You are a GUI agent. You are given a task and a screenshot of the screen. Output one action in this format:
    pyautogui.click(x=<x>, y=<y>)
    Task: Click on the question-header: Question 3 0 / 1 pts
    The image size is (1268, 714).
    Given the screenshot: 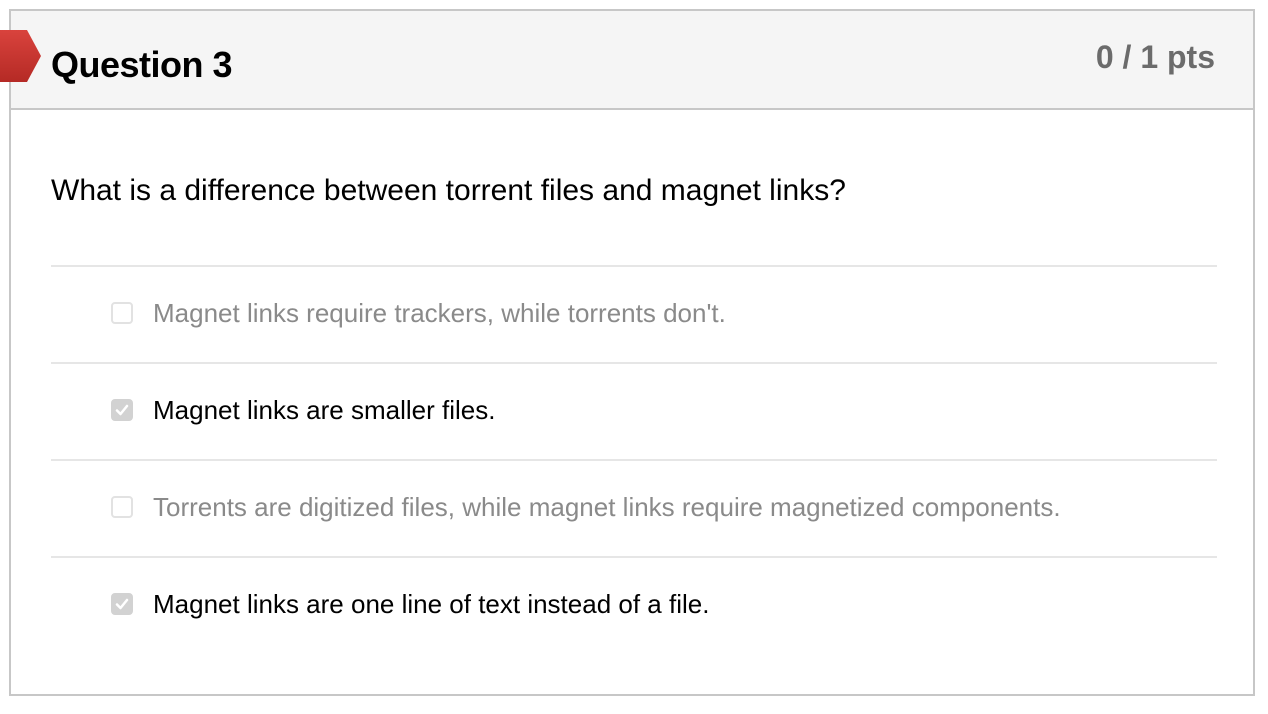 What is the action you would take?
    pyautogui.click(x=626, y=60)
    